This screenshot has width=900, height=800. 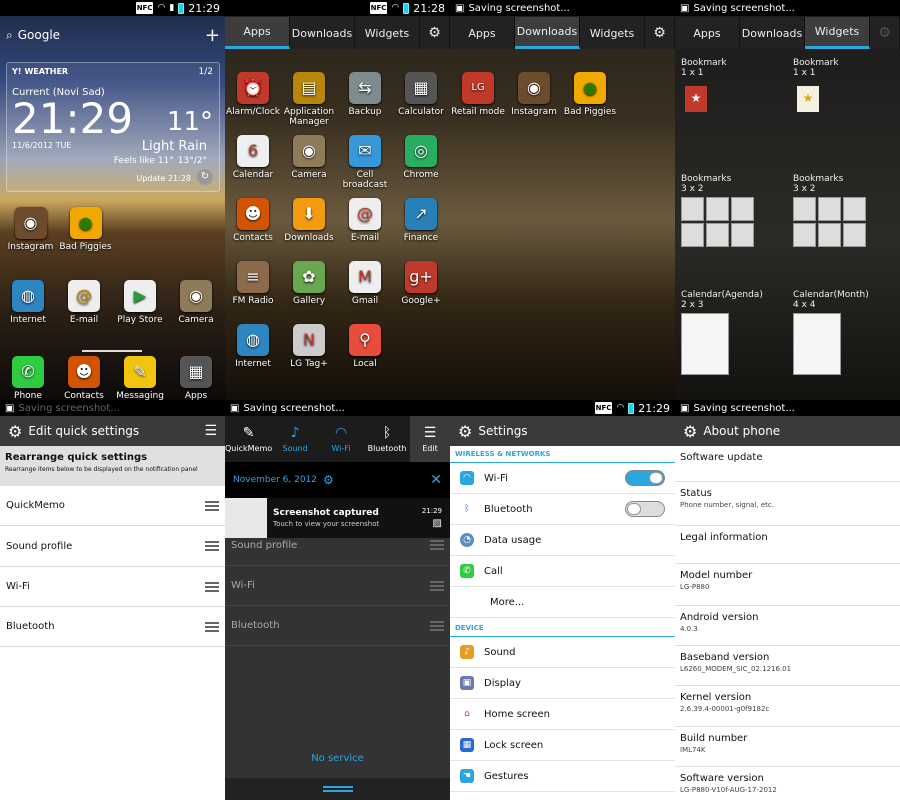 I want to click on home-app-email: @ E-mail, so click(x=84, y=302).